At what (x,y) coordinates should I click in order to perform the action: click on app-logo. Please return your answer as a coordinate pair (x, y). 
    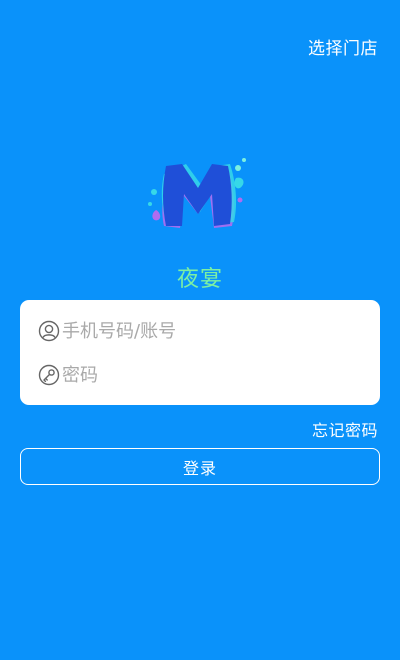
    Looking at the image, I should click on (200, 193).